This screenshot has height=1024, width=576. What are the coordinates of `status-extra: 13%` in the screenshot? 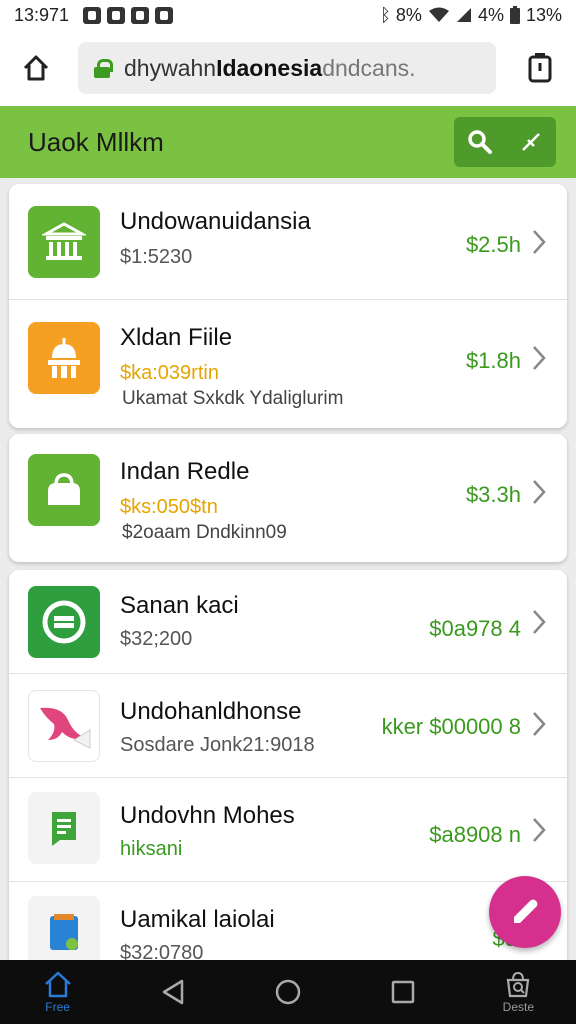 It's located at (543, 14).